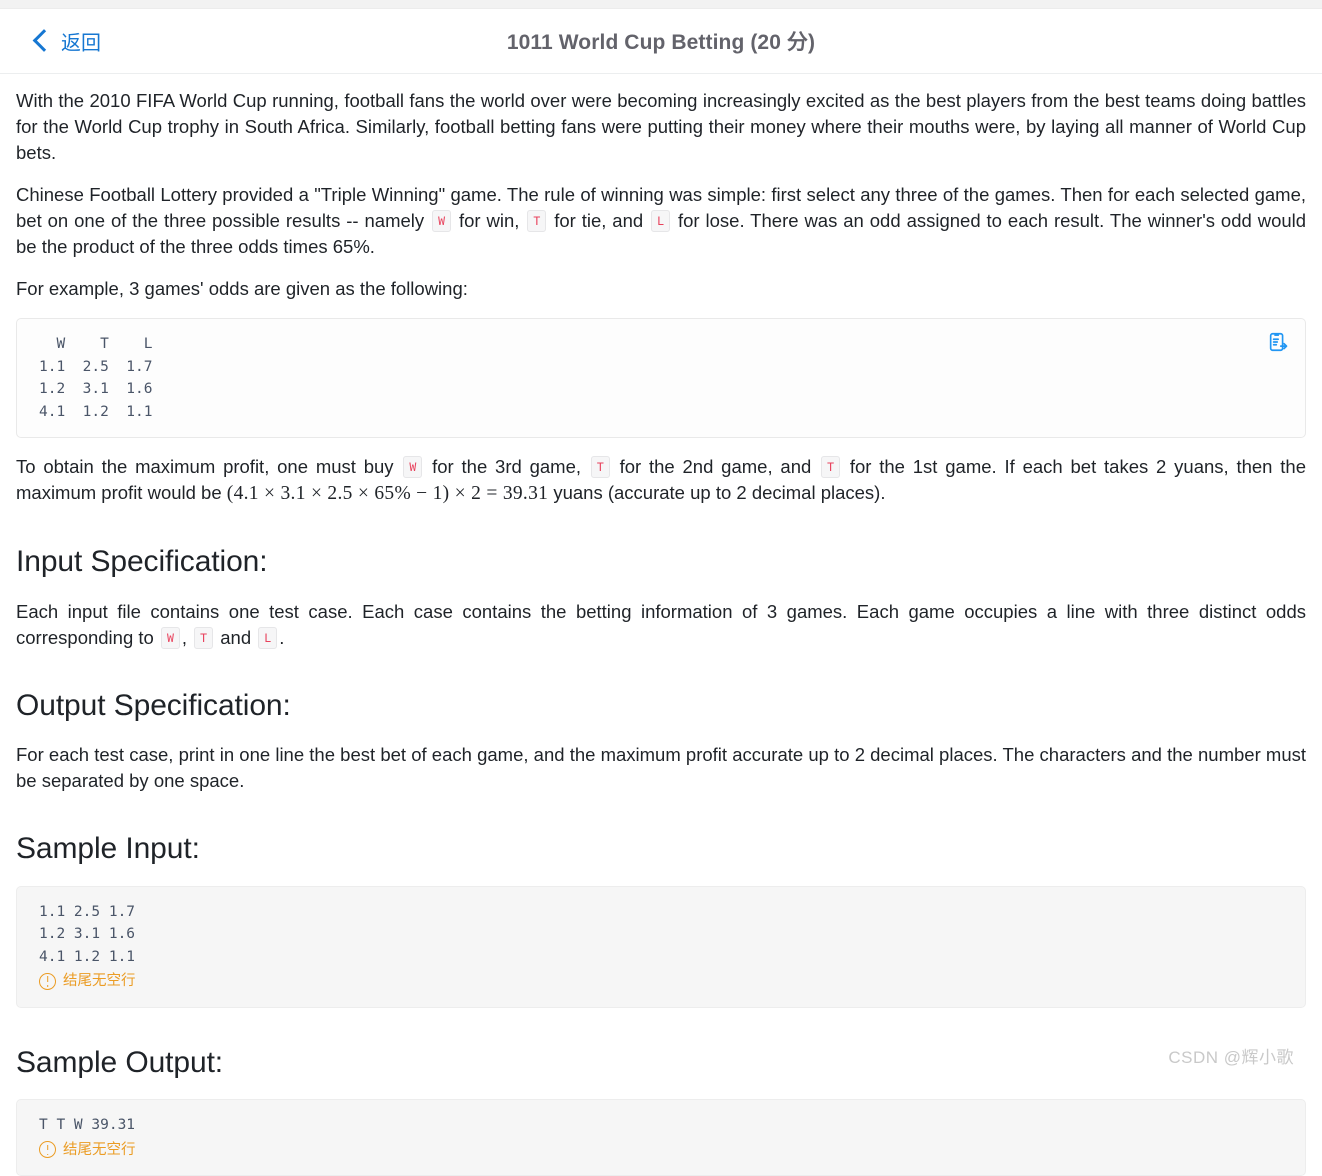  Describe the element at coordinates (442, 221) in the screenshot. I see `inline-code-w: W` at that location.